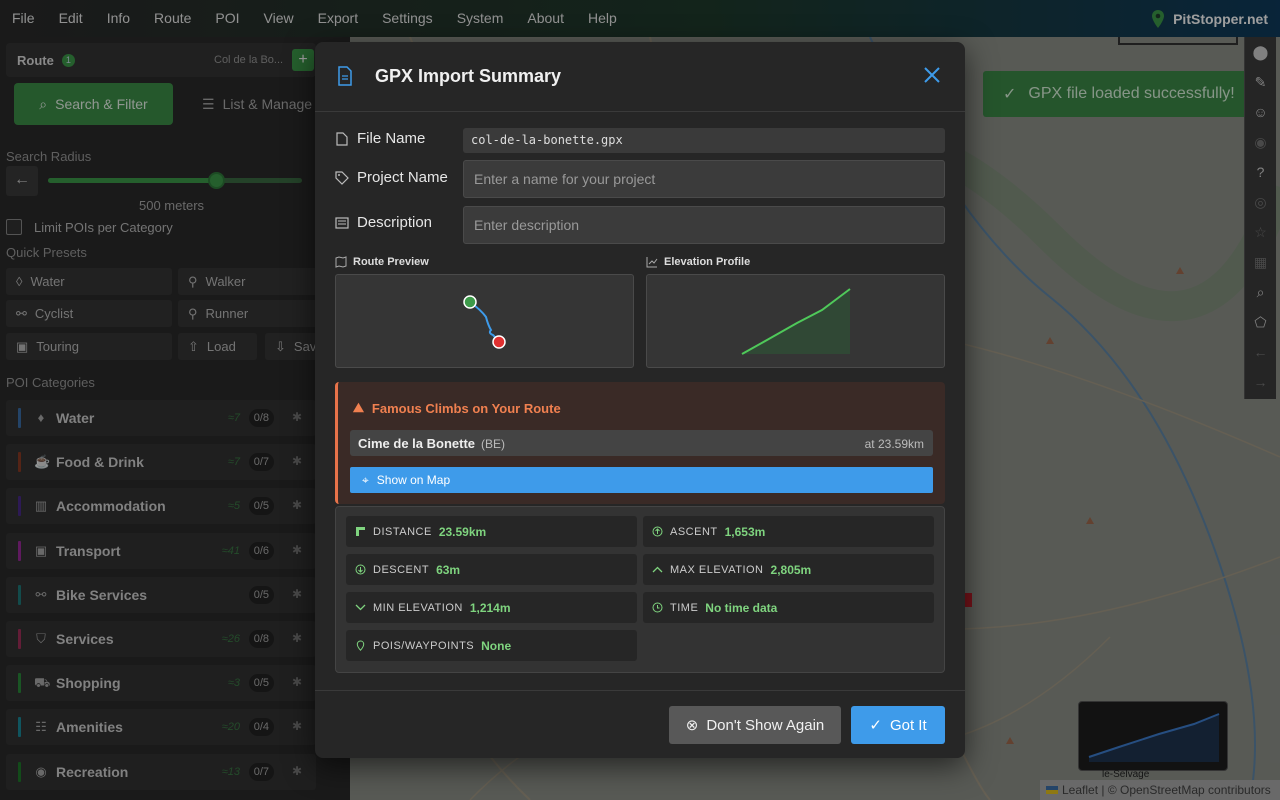  Describe the element at coordinates (657, 607) in the screenshot. I see `clock-icon` at that location.